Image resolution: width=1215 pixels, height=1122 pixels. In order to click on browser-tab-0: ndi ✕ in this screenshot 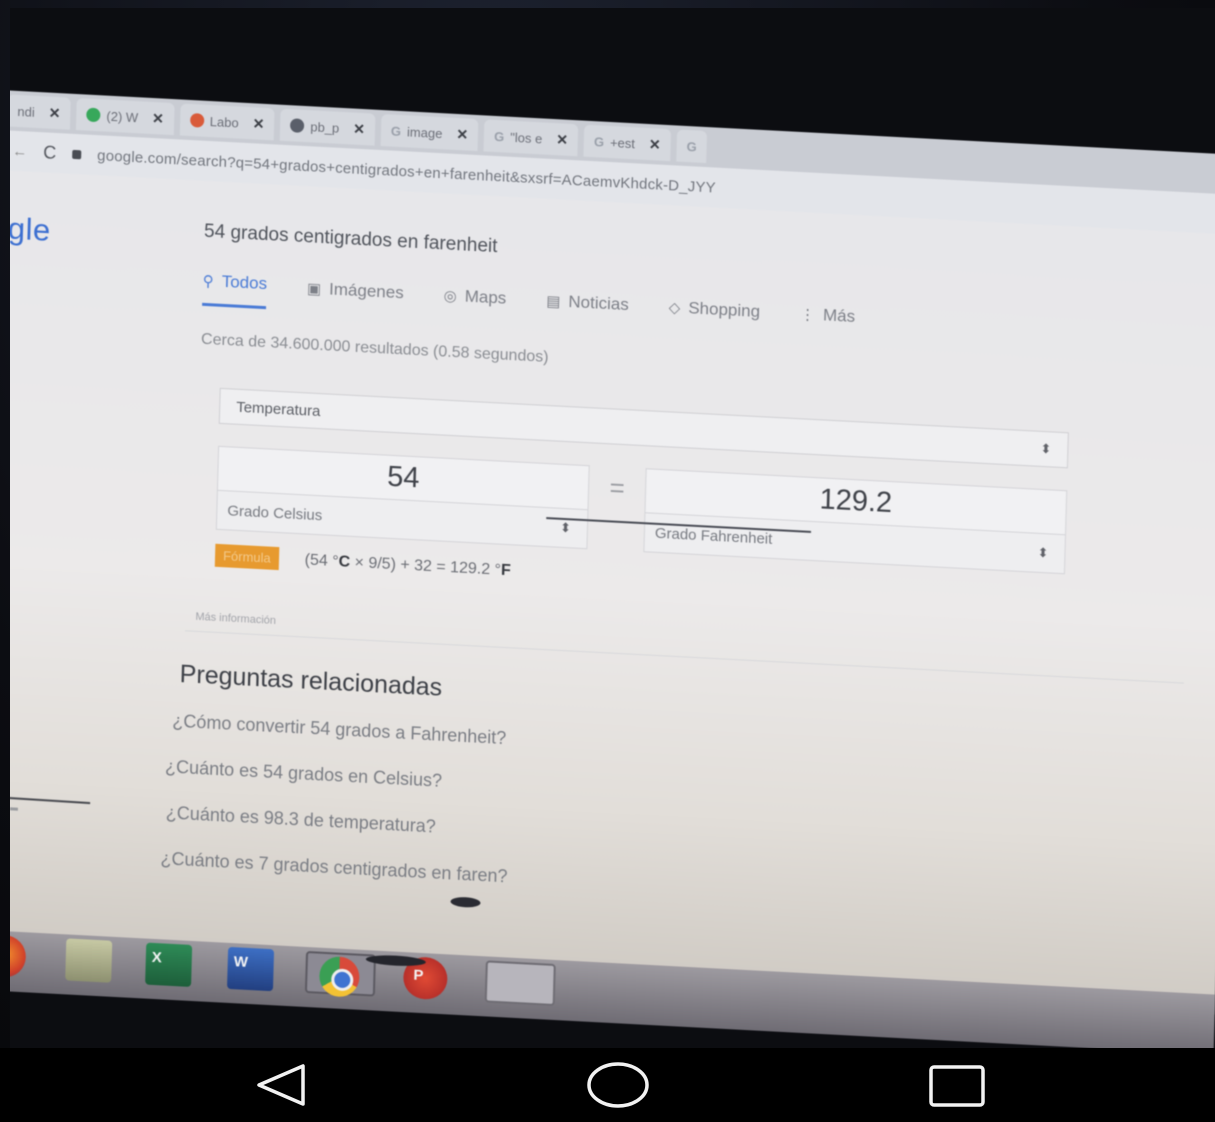, I will do `click(40, 112)`.